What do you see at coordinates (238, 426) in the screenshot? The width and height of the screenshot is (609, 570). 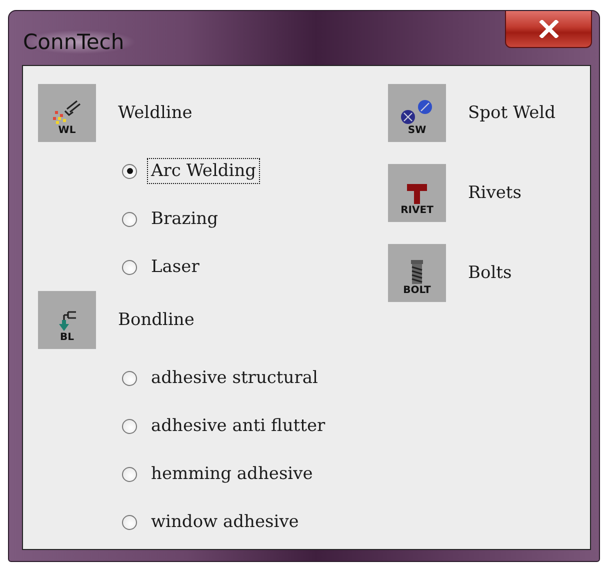 I see `radio-label: adhesive anti flutter` at bounding box center [238, 426].